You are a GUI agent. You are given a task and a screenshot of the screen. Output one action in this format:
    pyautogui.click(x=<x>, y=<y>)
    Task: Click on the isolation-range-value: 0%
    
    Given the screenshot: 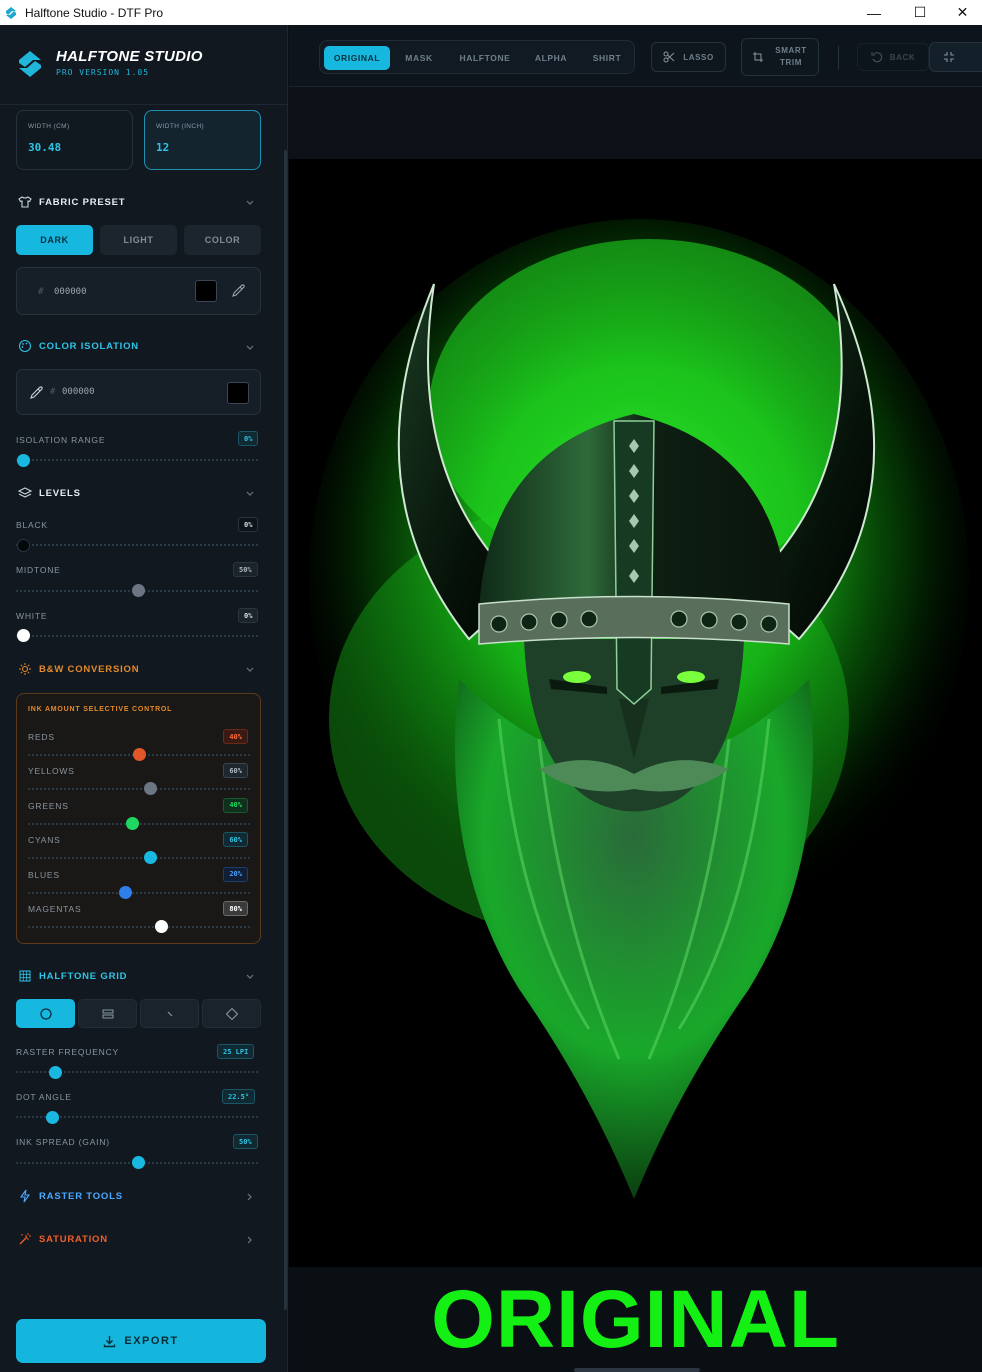 What is the action you would take?
    pyautogui.click(x=248, y=438)
    